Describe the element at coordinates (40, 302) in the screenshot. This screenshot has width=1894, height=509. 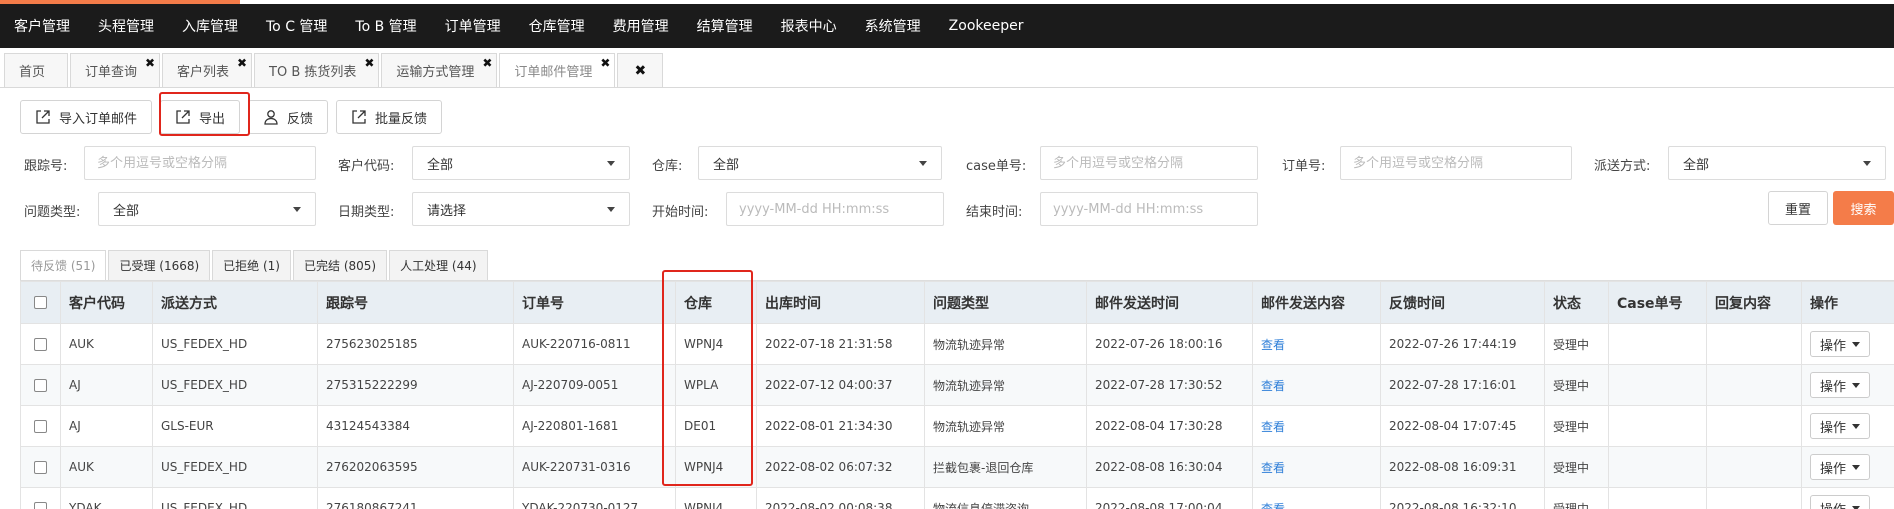
I see `select-all-checkbox` at that location.